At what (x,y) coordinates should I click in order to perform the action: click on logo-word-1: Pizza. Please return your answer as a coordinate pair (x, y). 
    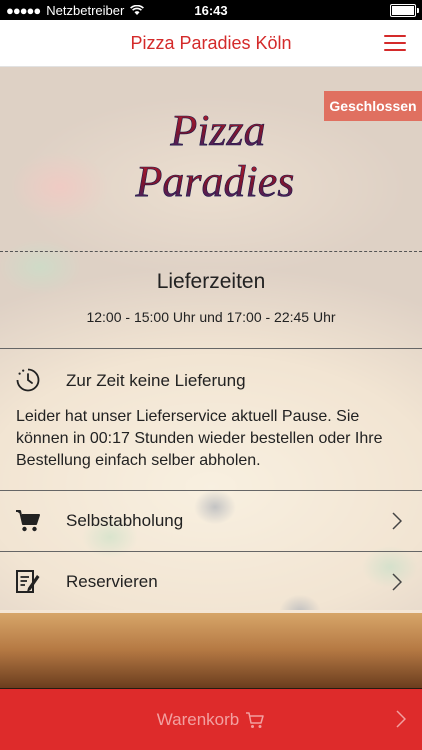
    Looking at the image, I should click on (217, 130).